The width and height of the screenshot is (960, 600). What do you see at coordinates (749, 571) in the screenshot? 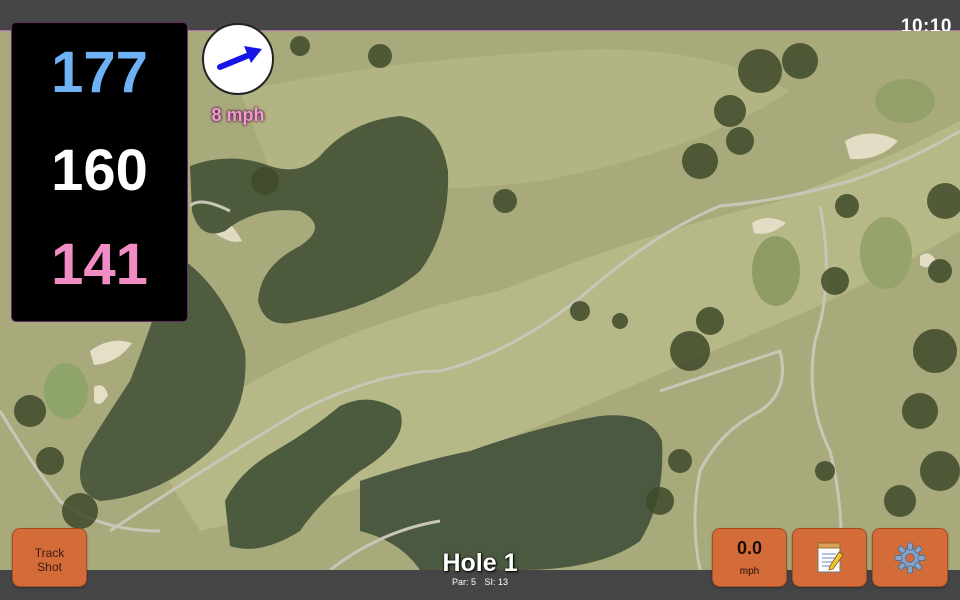
I see `speed-unit: mph` at bounding box center [749, 571].